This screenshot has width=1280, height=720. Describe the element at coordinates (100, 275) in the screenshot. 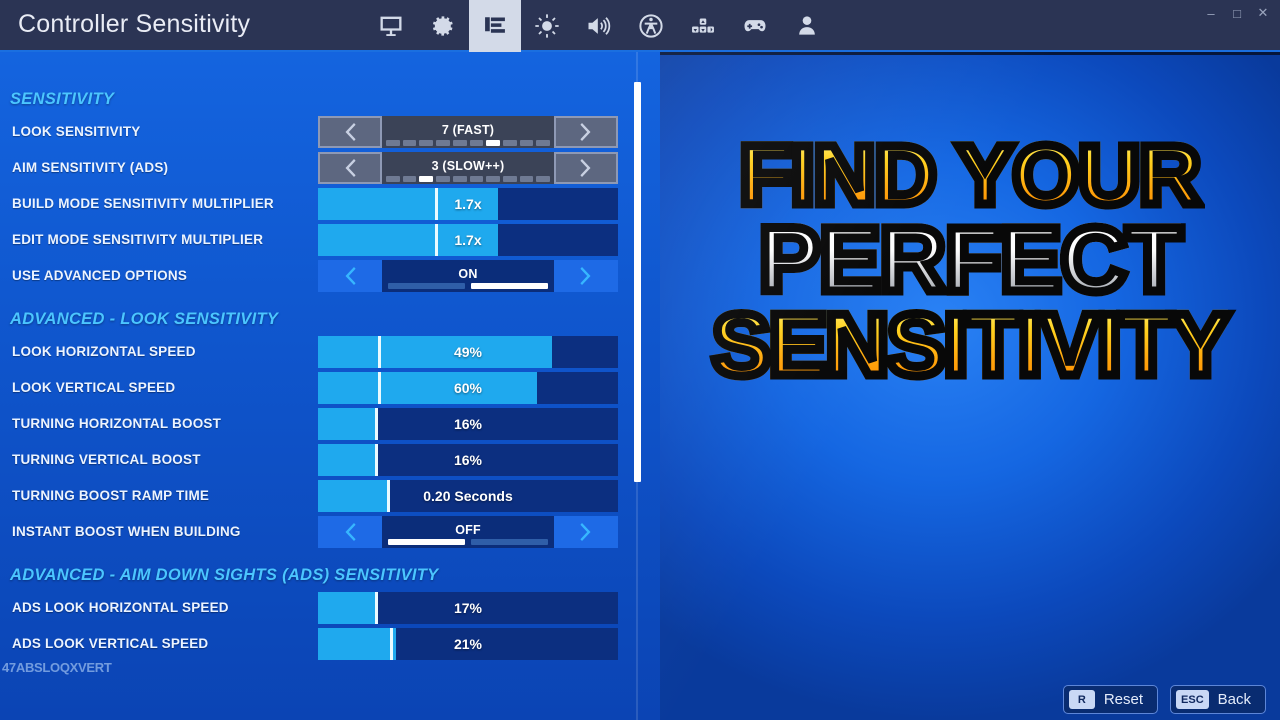

I see `settings-row-label: USE ADVANCED OPTIONS` at that location.